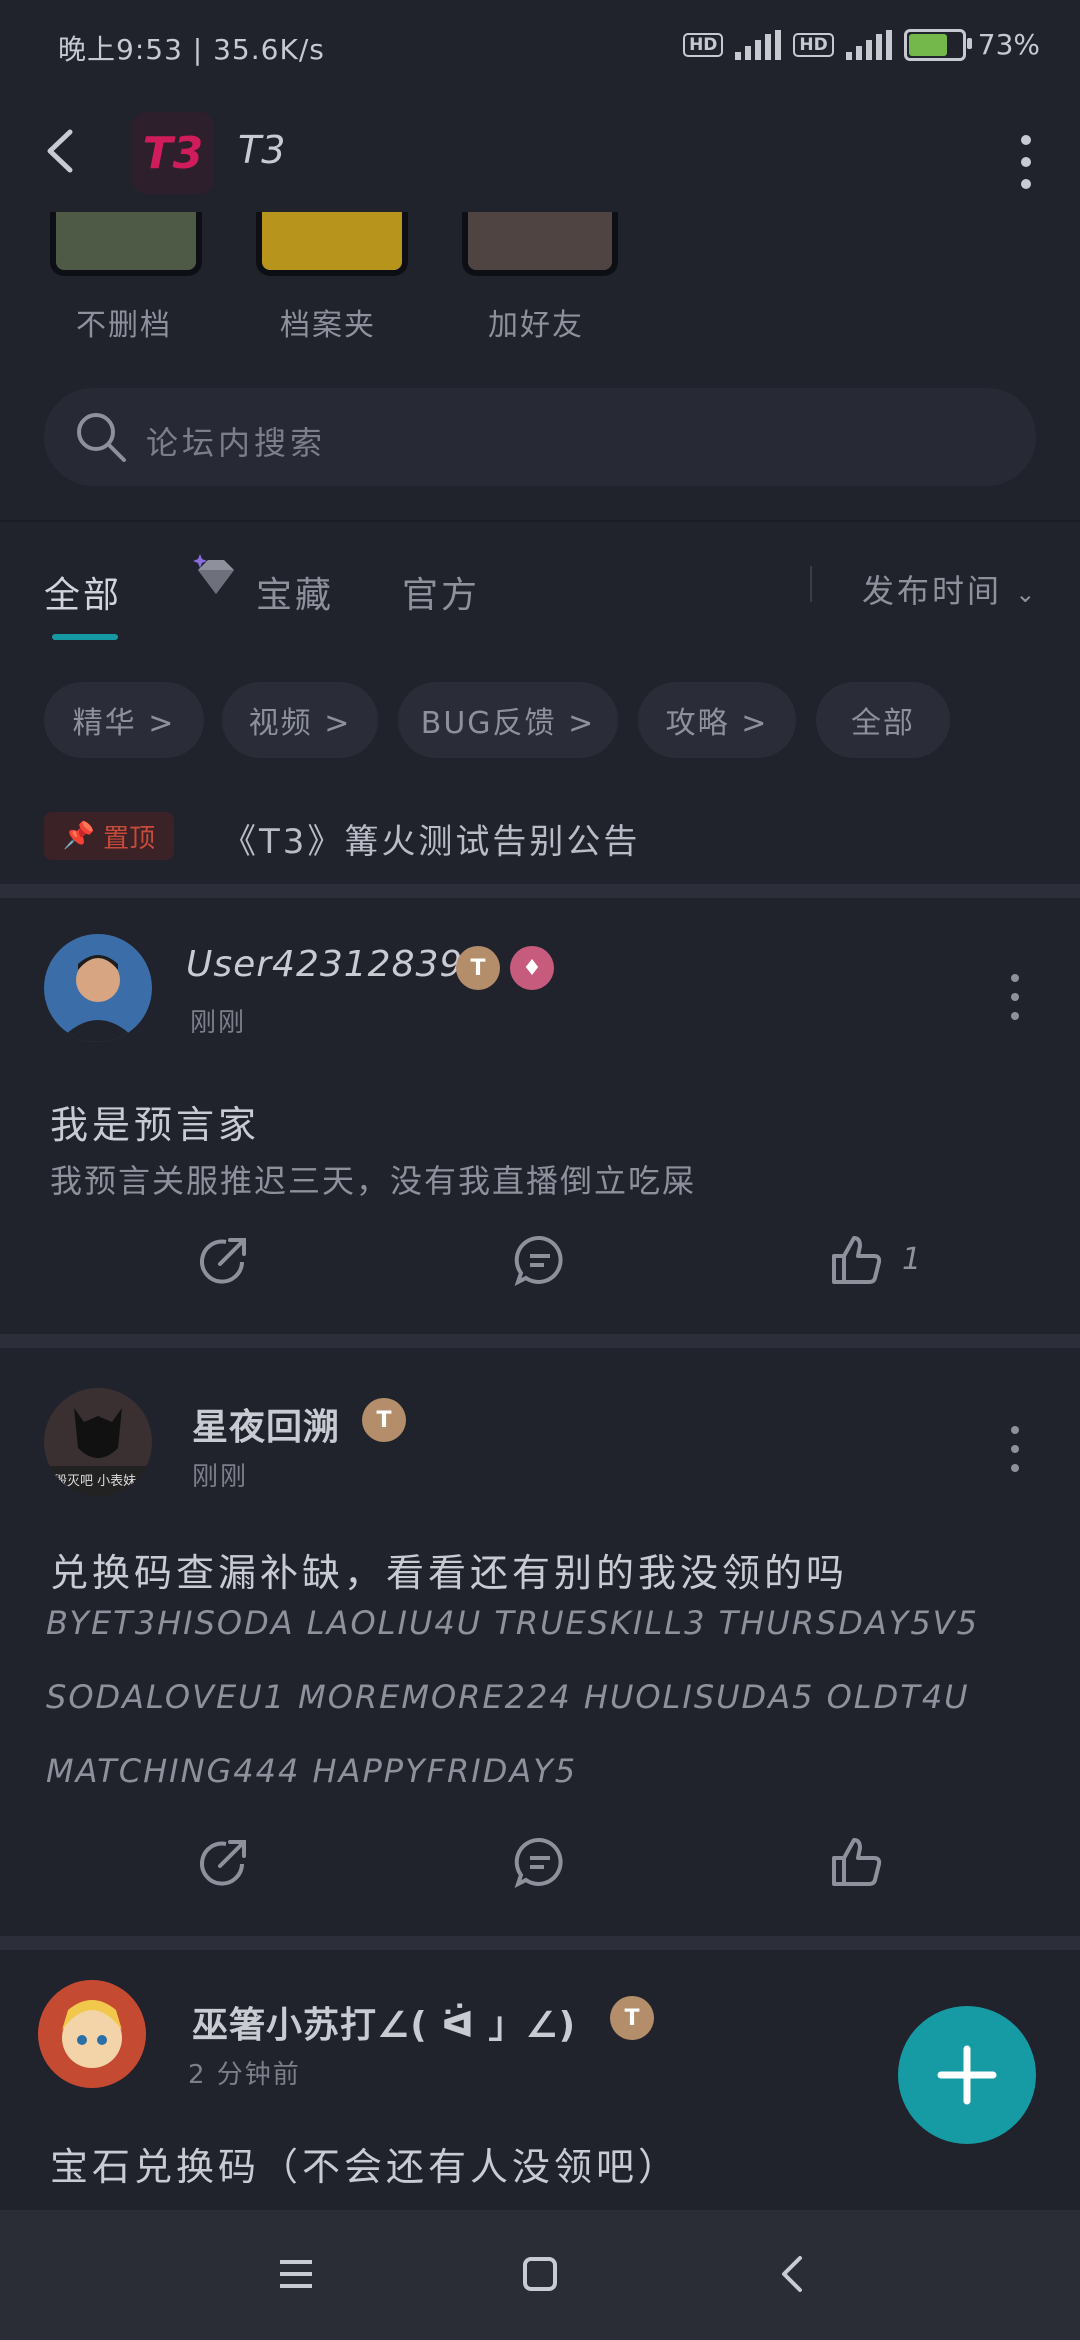  I want to click on quick-link-label: 加好友, so click(536, 322).